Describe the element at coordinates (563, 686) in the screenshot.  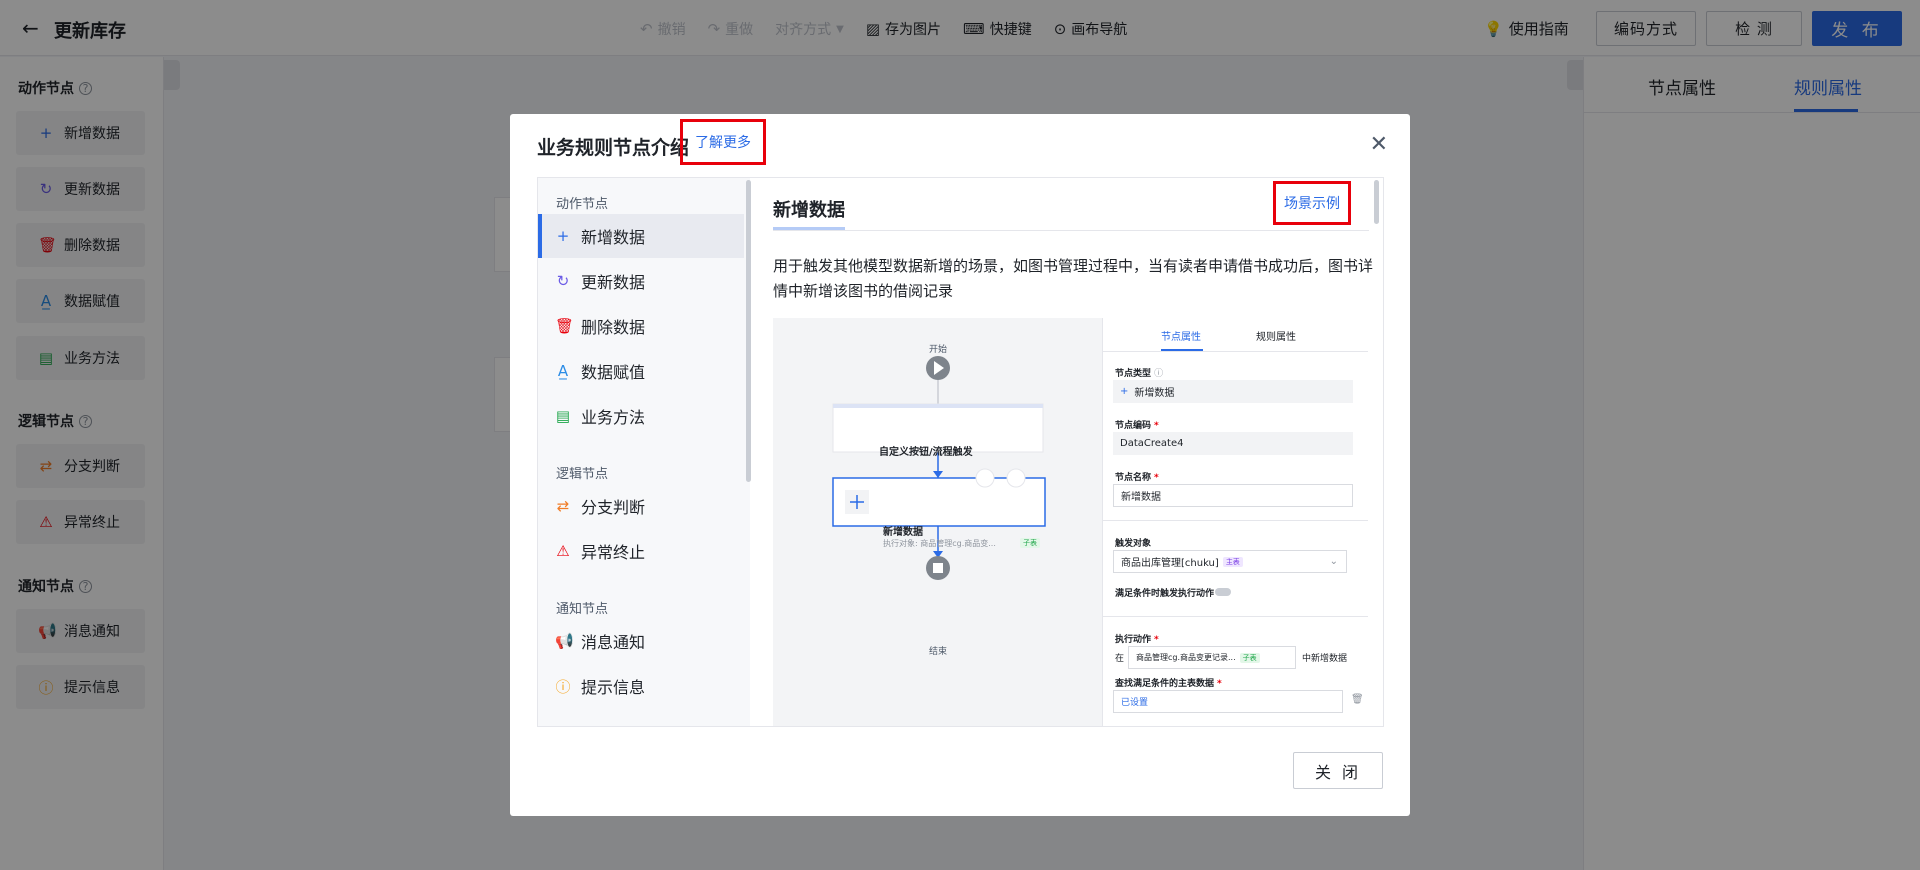
I see `info-icon: ⓘ` at that location.